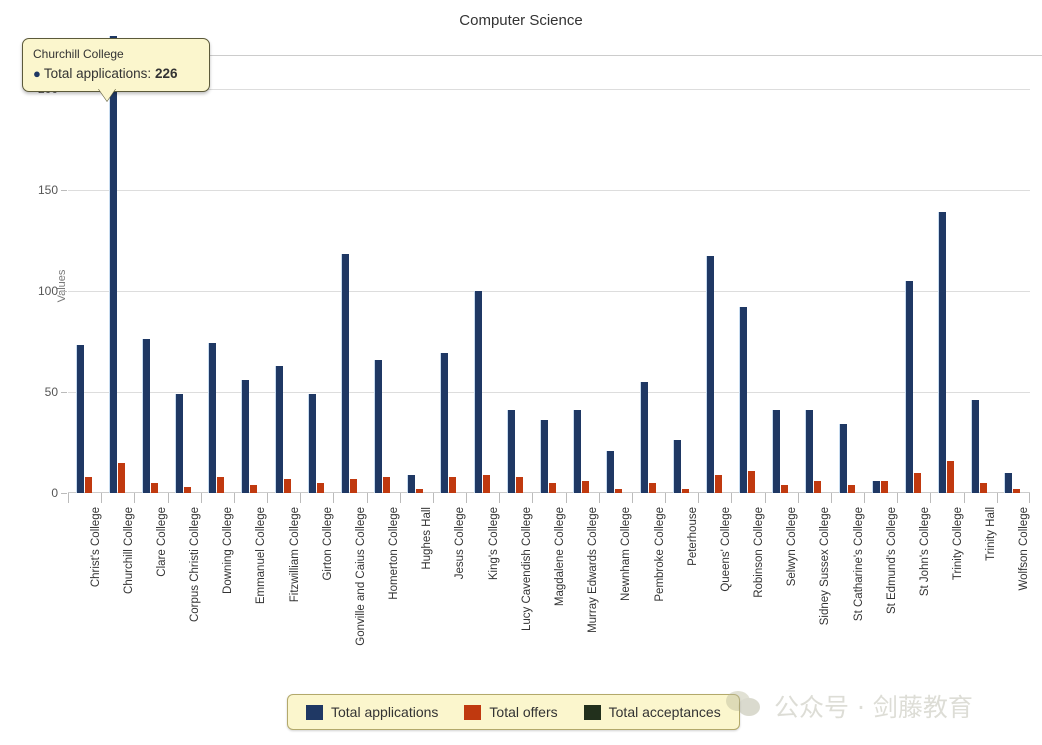 The height and width of the screenshot is (745, 1042). Describe the element at coordinates (460, 543) in the screenshot. I see `x-axis-tick-label: Jesus College` at that location.